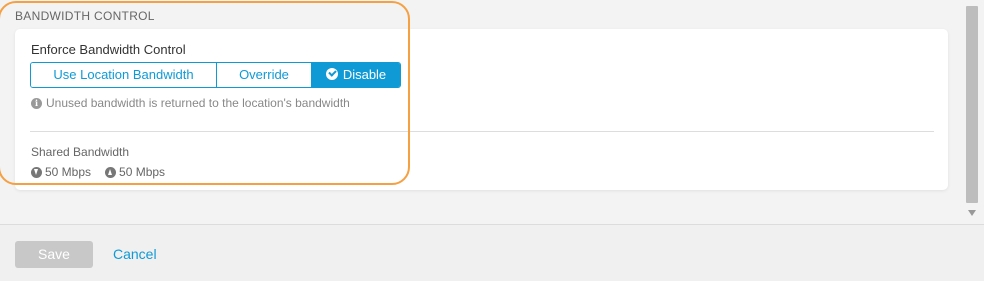 This screenshot has height=281, width=984. What do you see at coordinates (36, 103) in the screenshot?
I see `info-circle-icon: i` at bounding box center [36, 103].